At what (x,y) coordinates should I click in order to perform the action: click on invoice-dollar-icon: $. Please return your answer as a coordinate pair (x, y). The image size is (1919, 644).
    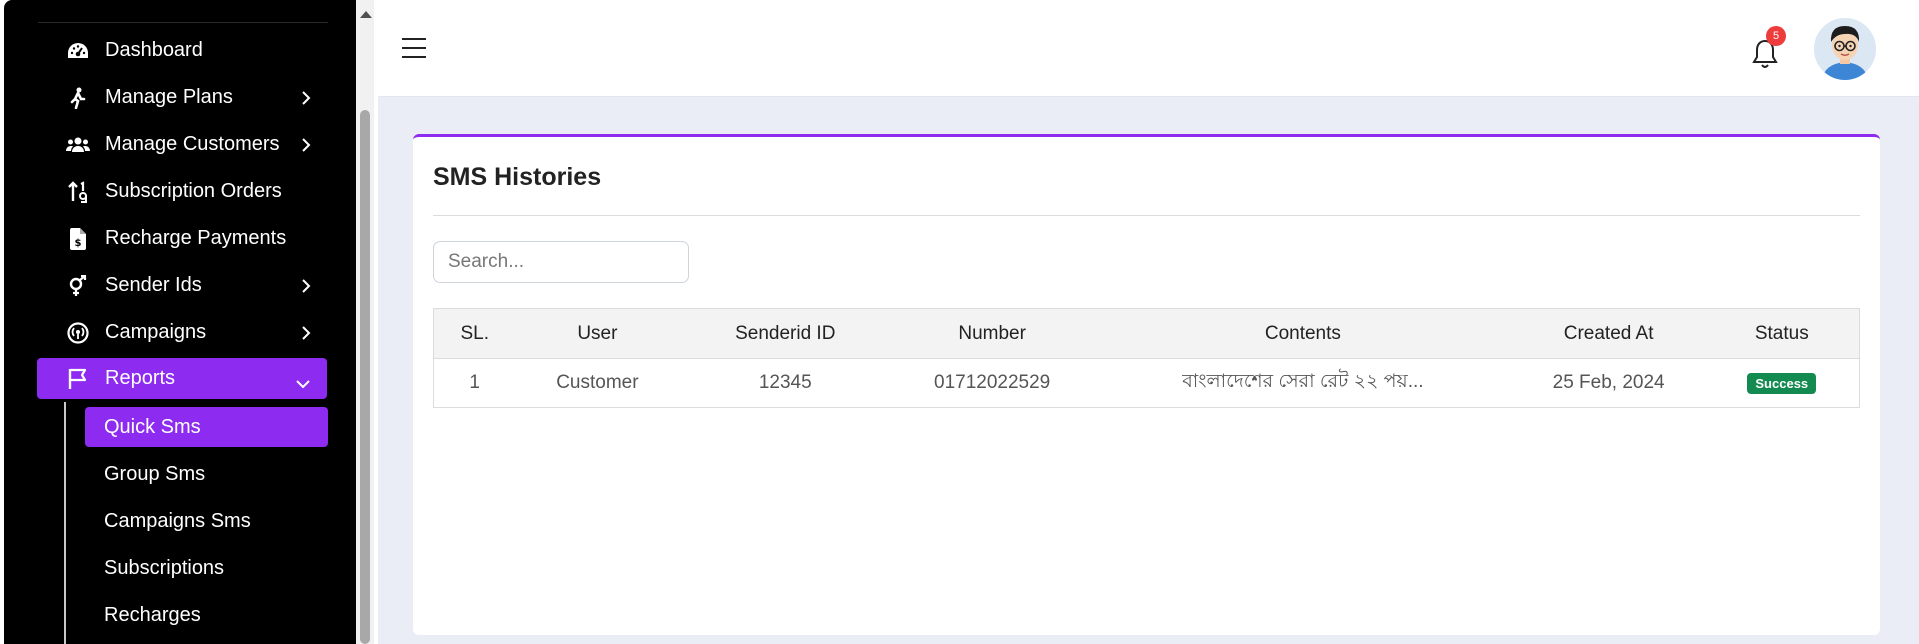
    Looking at the image, I should click on (78, 238).